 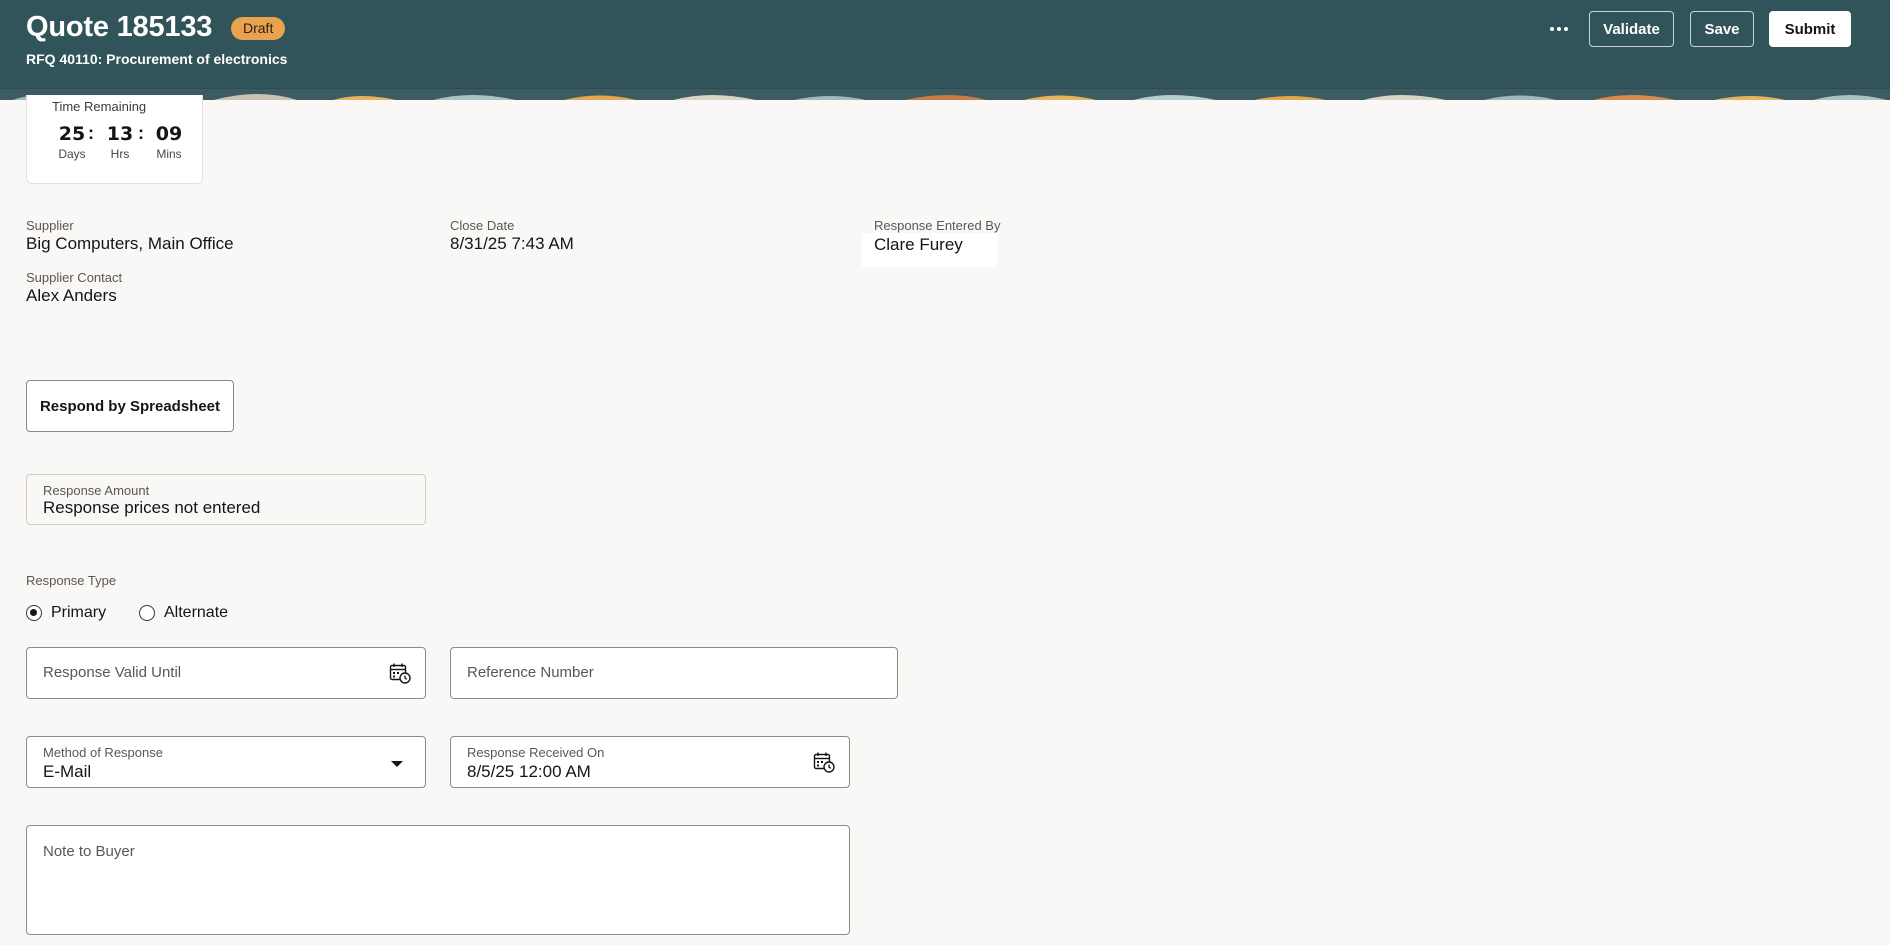 I want to click on response-valid-until-field: Response Valid Until, so click(x=226, y=673).